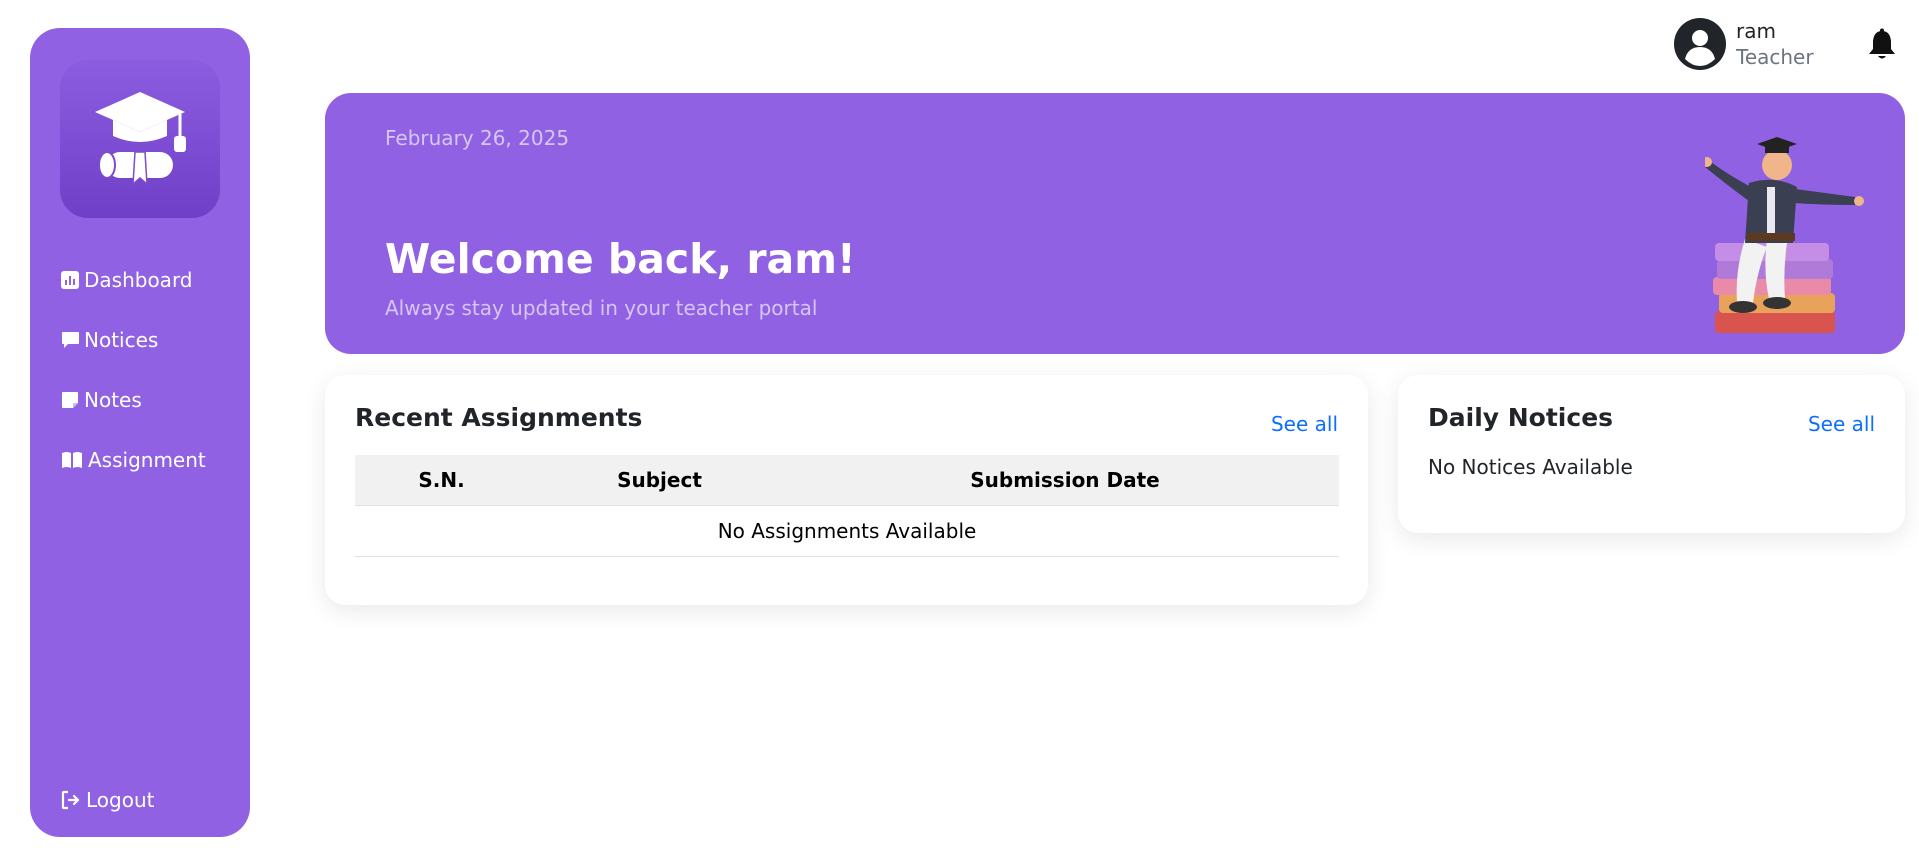 The height and width of the screenshot is (865, 1919). What do you see at coordinates (1784, 235) in the screenshot?
I see `student-illustration` at bounding box center [1784, 235].